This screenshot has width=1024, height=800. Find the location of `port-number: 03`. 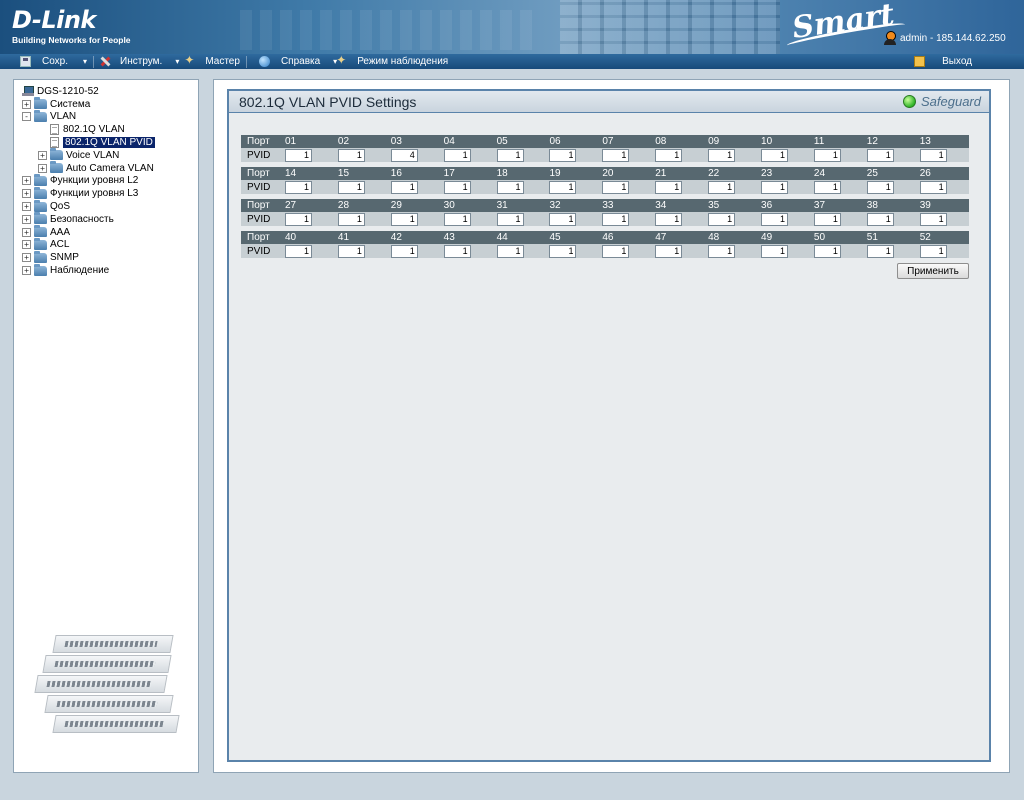

port-number: 03 is located at coordinates (396, 141).